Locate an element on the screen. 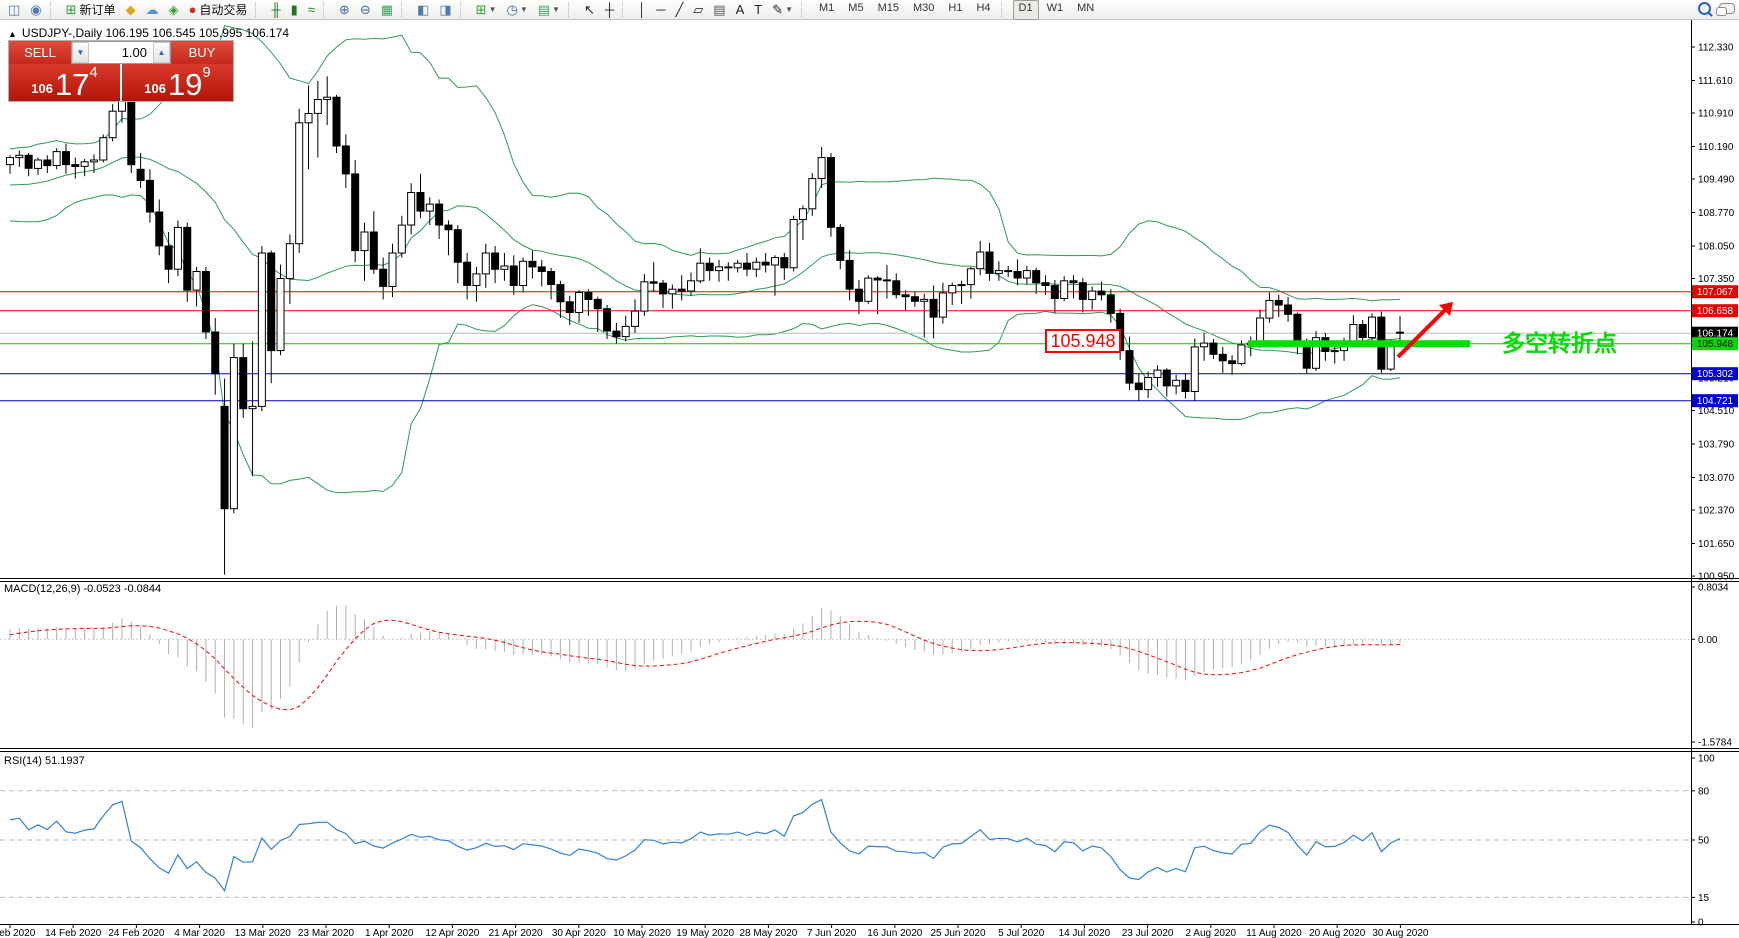  date-tick-label: 5 Jul 2020 is located at coordinates (1021, 933).